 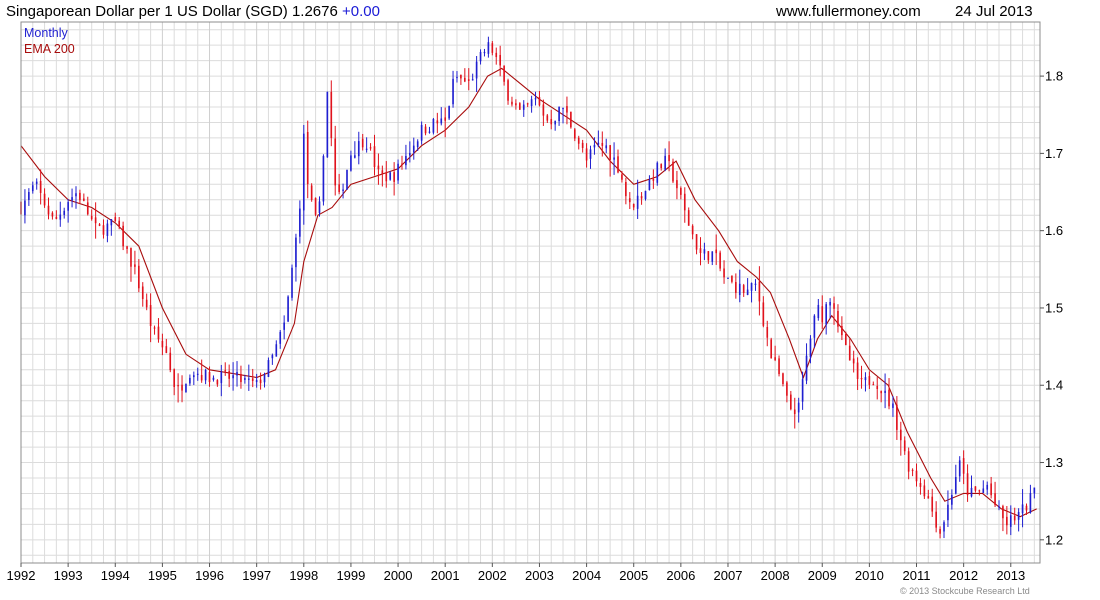 What do you see at coordinates (445, 575) in the screenshot?
I see `x-tick-label: 2001` at bounding box center [445, 575].